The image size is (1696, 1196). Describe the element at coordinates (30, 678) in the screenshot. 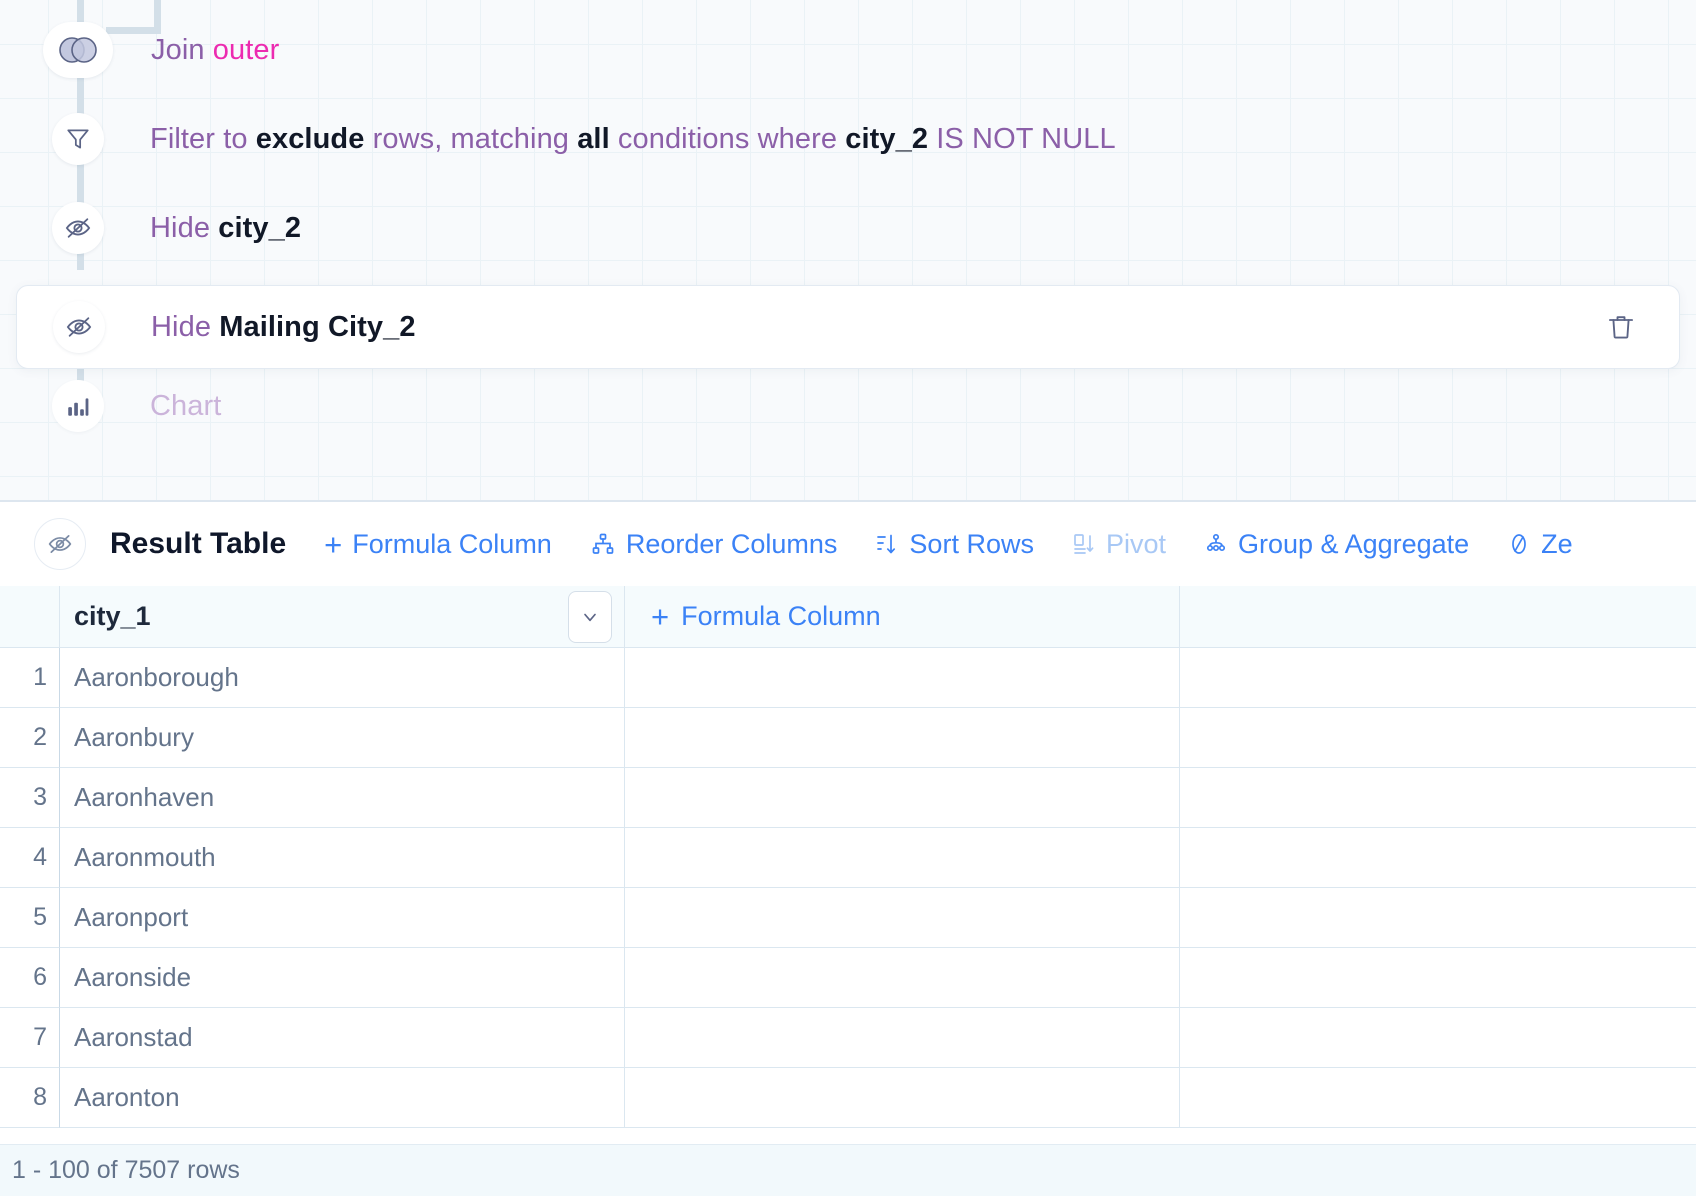

I see `row-number: 1` at that location.